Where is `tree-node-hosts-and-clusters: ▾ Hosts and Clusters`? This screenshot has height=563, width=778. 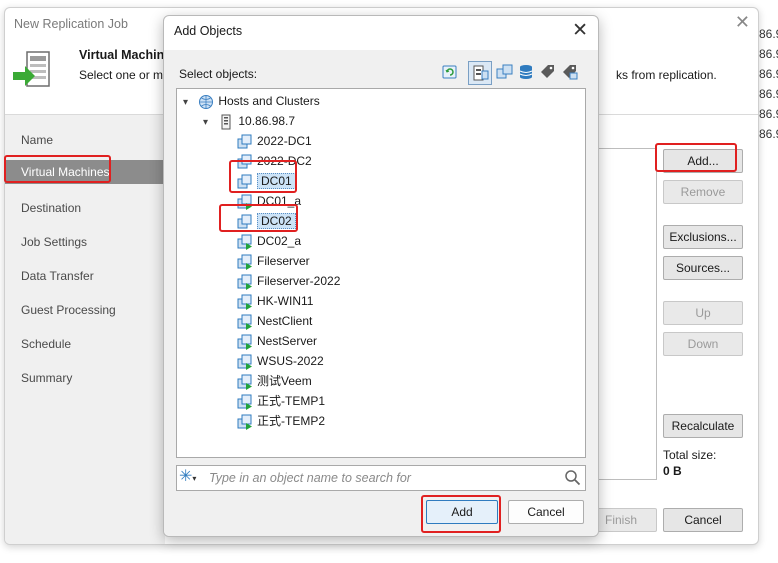
tree-node-hosts-and-clusters: ▾ Hosts and Clusters is located at coordinates (251, 101).